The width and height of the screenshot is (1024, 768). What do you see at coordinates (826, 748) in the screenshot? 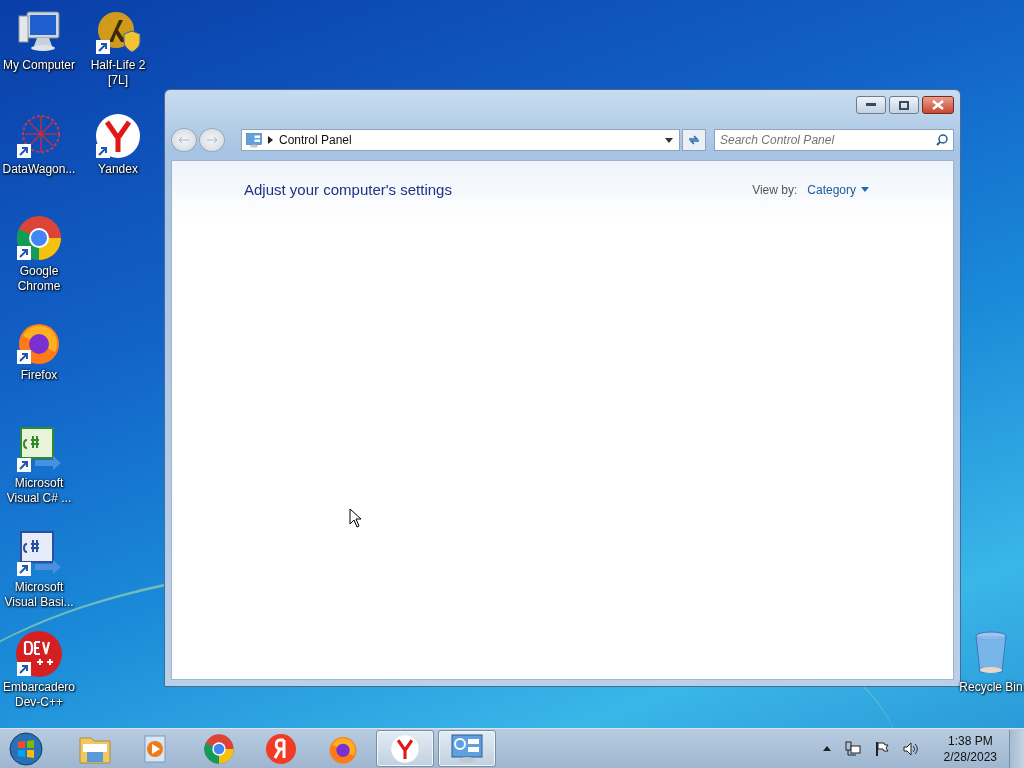
I see `show-hidden-icons-icon` at bounding box center [826, 748].